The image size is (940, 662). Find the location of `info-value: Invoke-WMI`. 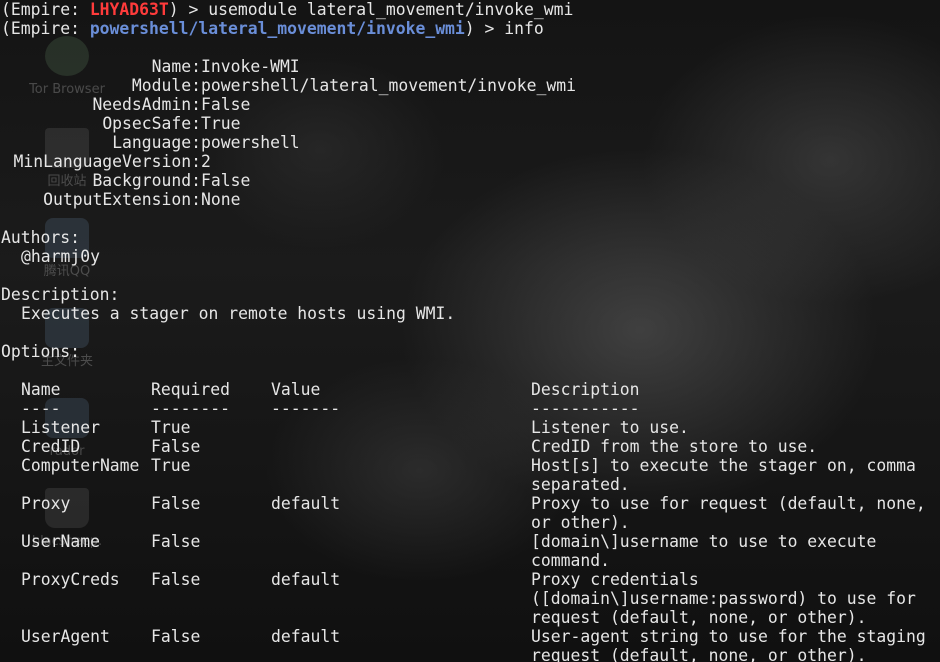

info-value: Invoke-WMI is located at coordinates (250, 66).